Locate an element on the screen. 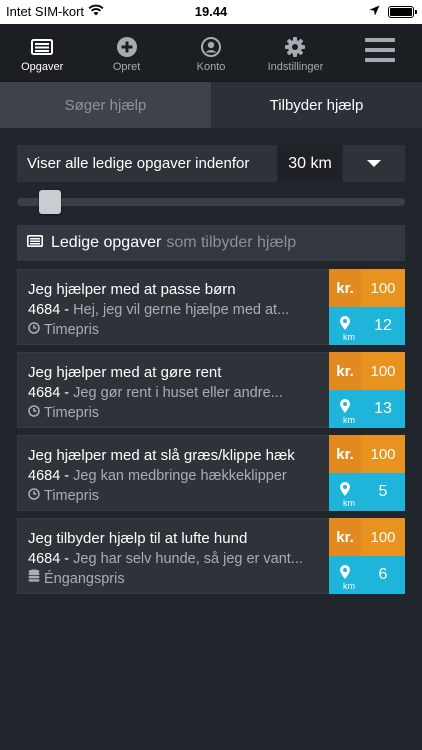 The height and width of the screenshot is (750, 422). nav-item-opret: Opret is located at coordinates (126, 52).